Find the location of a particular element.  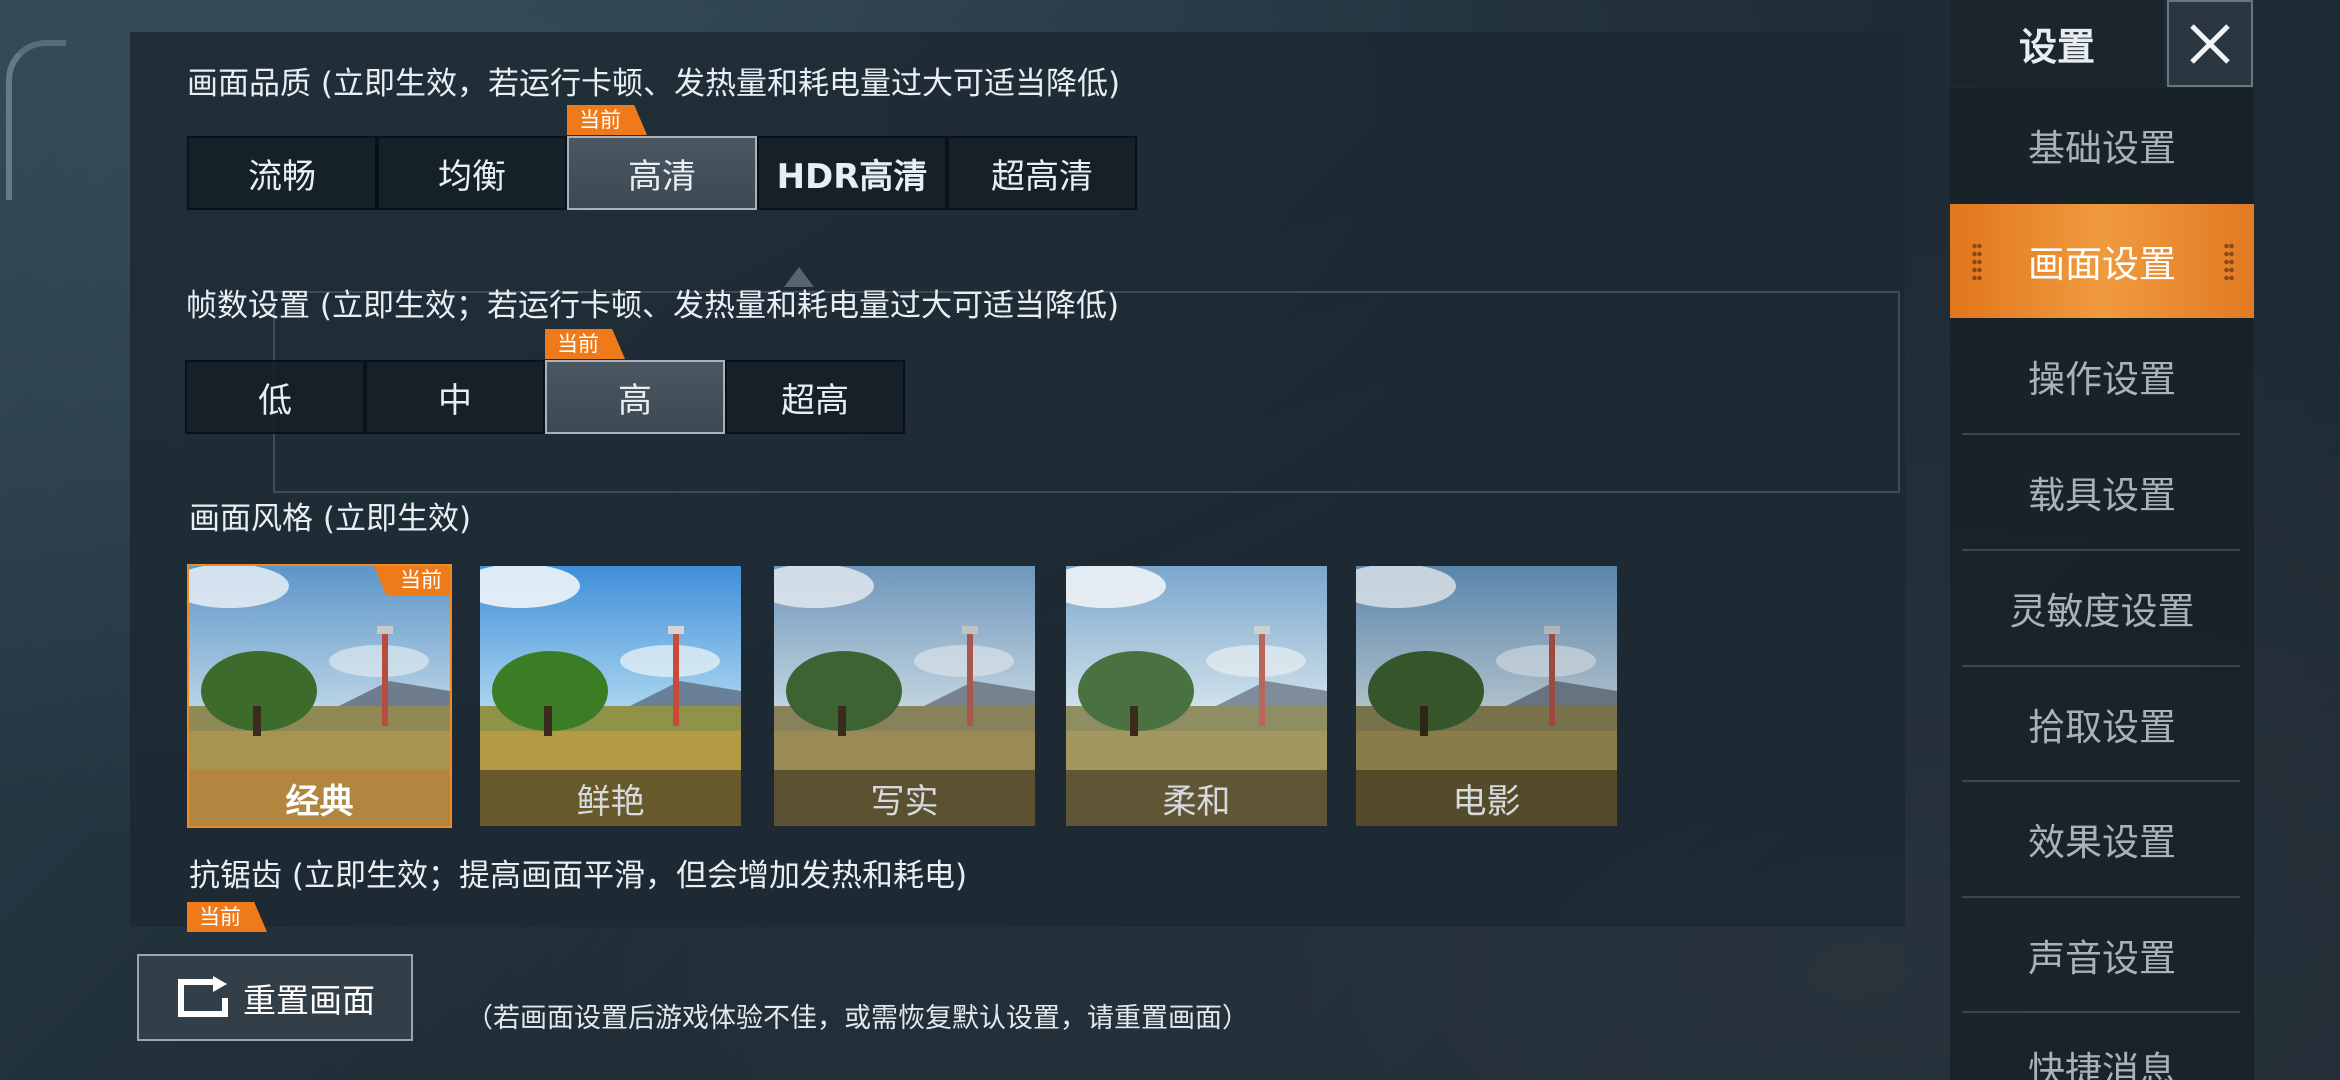

fps-option-ultra: 超高 is located at coordinates (815, 397).